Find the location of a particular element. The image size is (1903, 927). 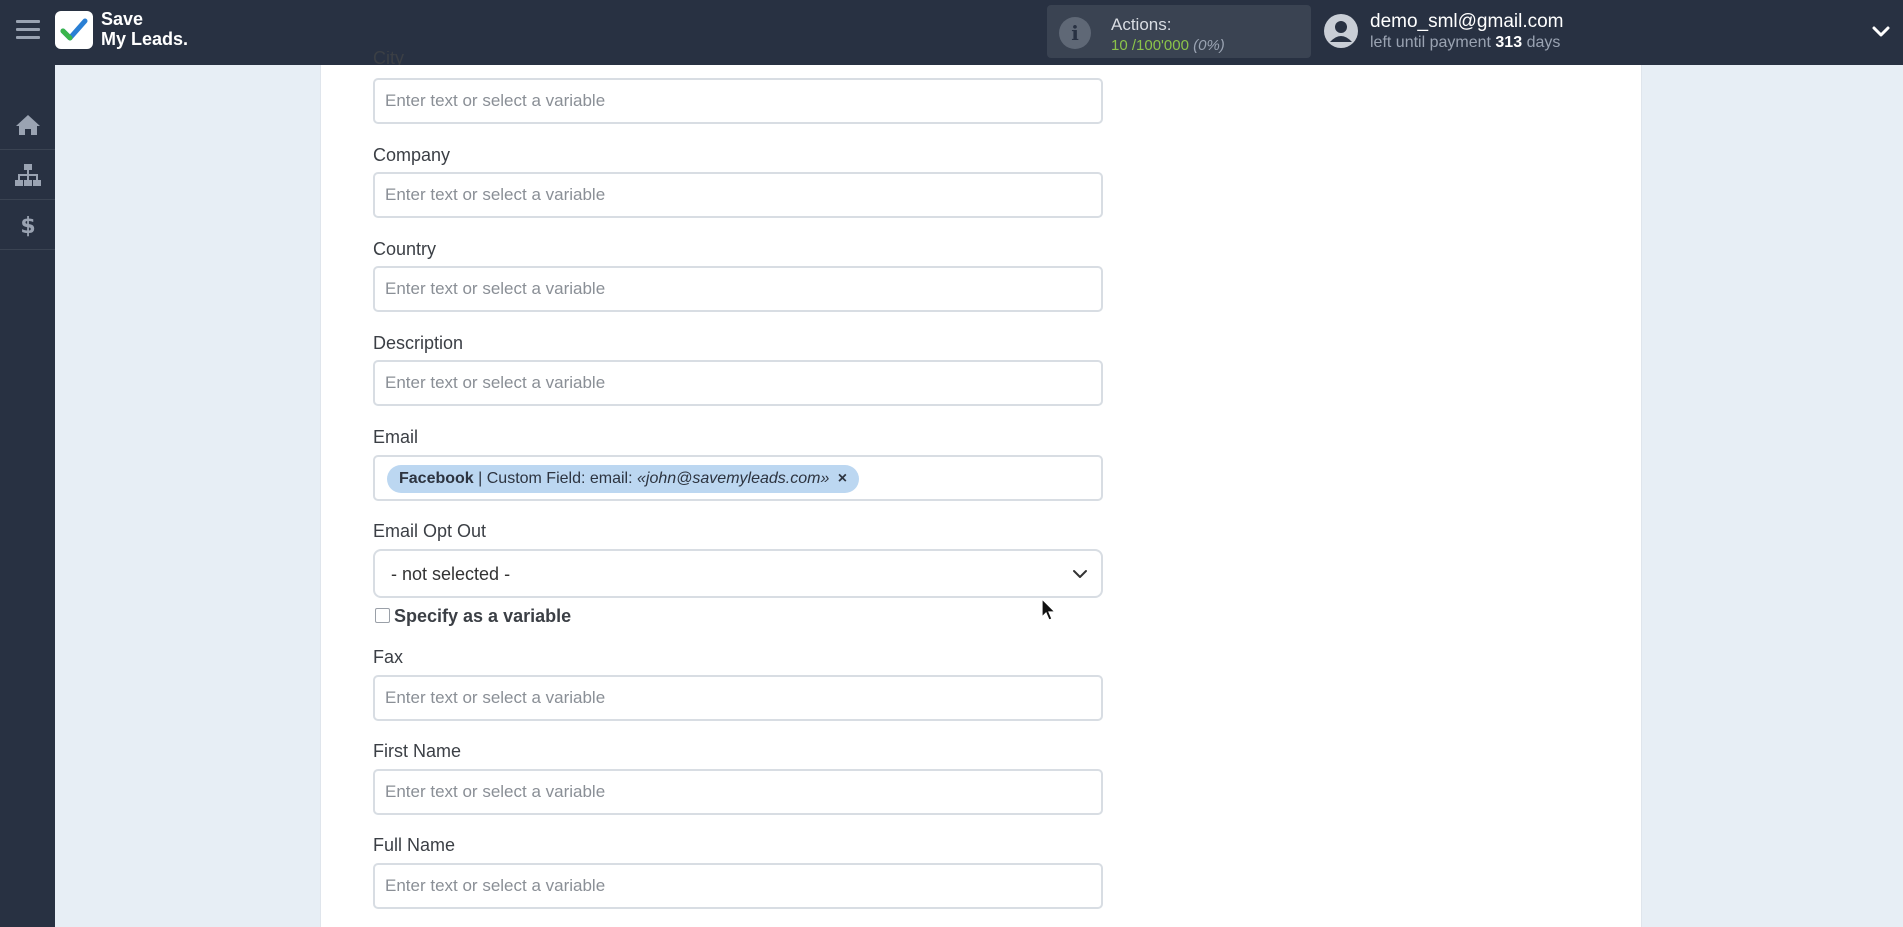

company-label: Company is located at coordinates (412, 155).